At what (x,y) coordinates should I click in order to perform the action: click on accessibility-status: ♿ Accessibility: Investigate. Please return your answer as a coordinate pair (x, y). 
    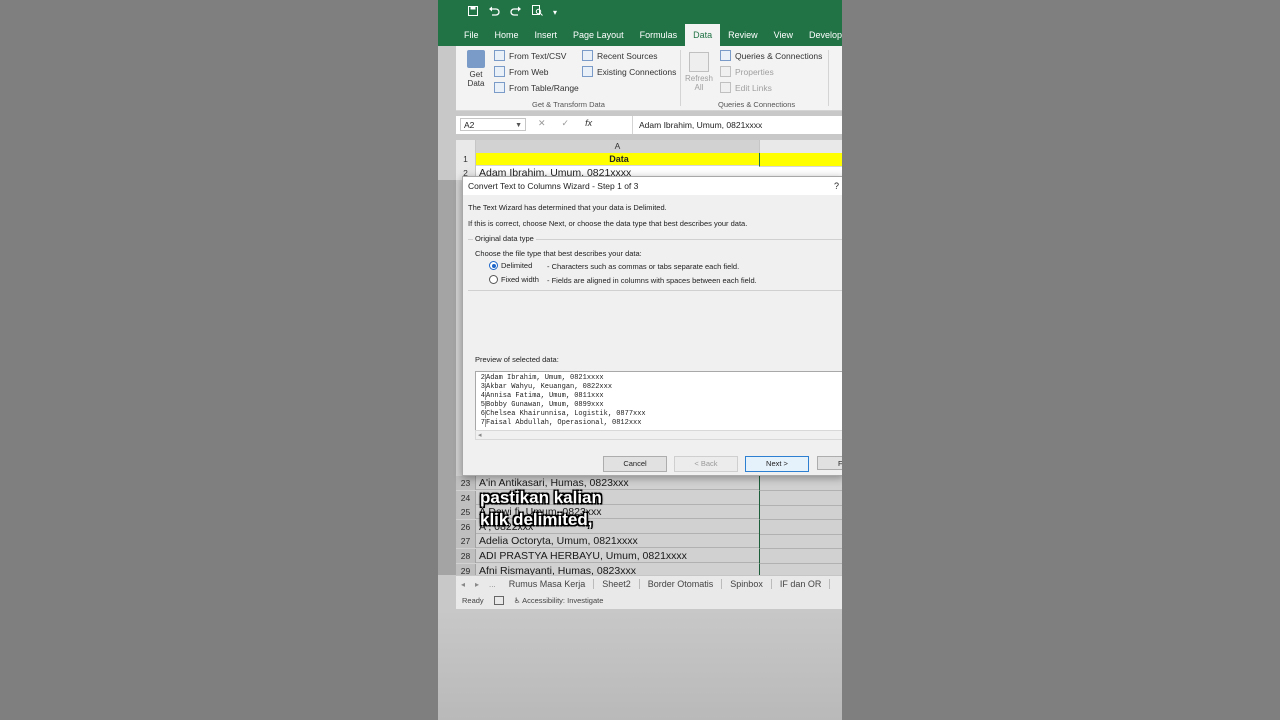
    Looking at the image, I should click on (559, 600).